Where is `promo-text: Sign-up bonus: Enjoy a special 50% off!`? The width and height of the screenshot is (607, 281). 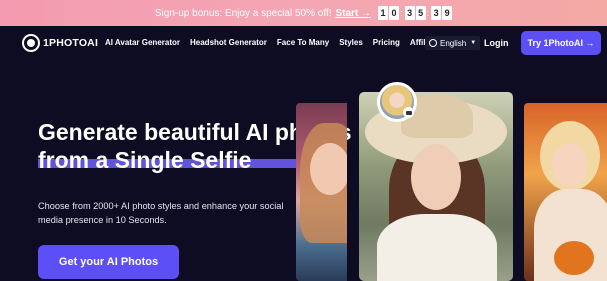
promo-text: Sign-up bonus: Enjoy a special 50% off! is located at coordinates (243, 13).